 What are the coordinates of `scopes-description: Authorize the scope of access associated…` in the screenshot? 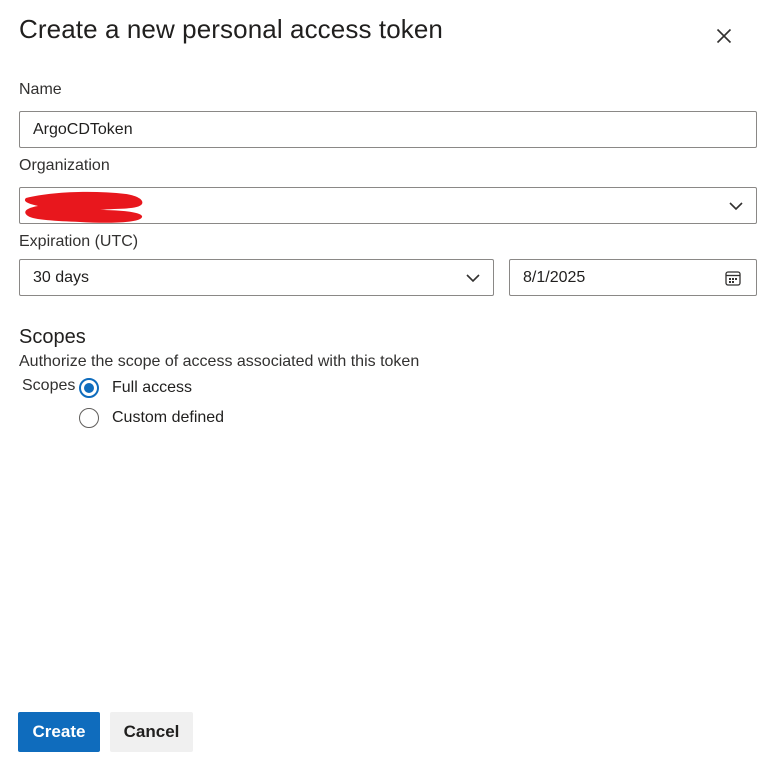 It's located at (219, 361).